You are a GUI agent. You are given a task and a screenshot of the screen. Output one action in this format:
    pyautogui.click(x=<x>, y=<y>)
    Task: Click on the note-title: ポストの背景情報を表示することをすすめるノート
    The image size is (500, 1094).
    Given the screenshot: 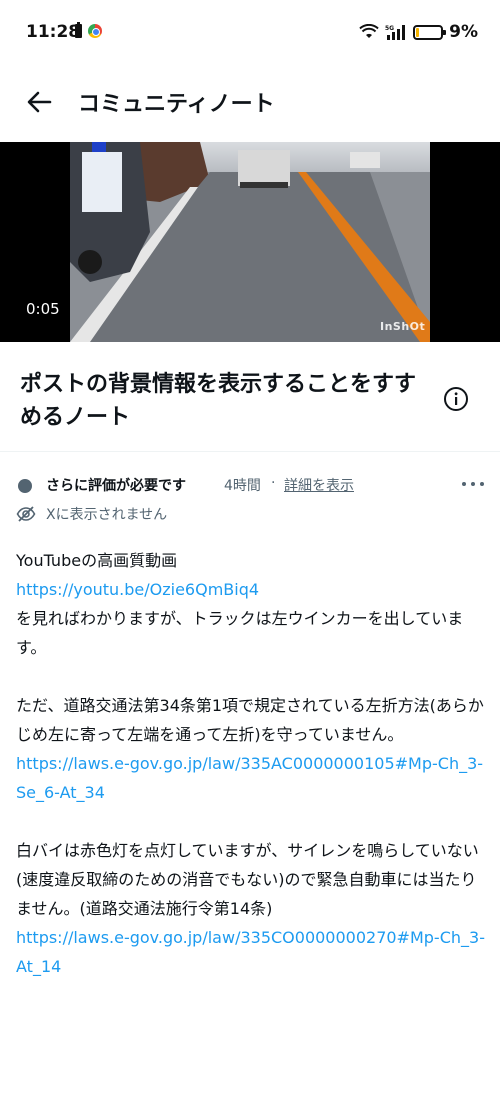 What is the action you would take?
    pyautogui.click(x=218, y=401)
    